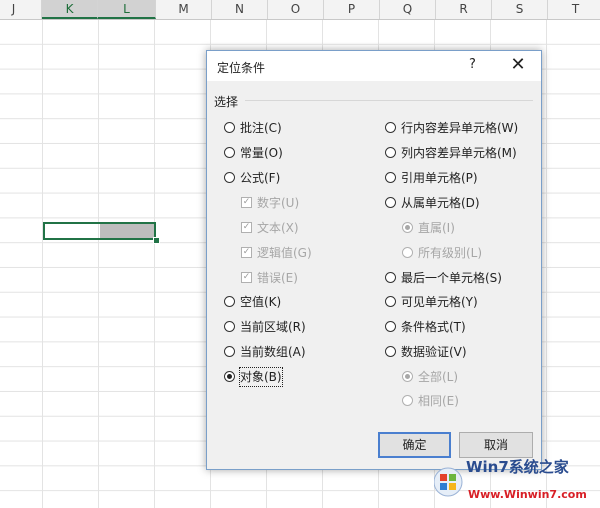  What do you see at coordinates (99, 231) in the screenshot?
I see `selected-range` at bounding box center [99, 231].